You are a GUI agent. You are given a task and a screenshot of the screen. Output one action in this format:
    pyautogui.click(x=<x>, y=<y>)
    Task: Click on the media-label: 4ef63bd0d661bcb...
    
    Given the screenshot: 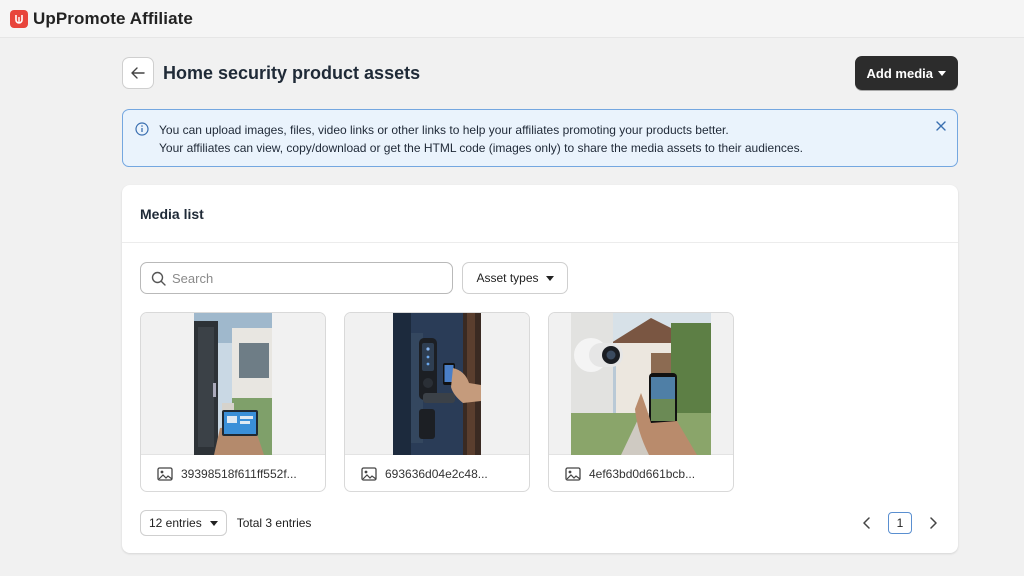 What is the action you would take?
    pyautogui.click(x=641, y=473)
    